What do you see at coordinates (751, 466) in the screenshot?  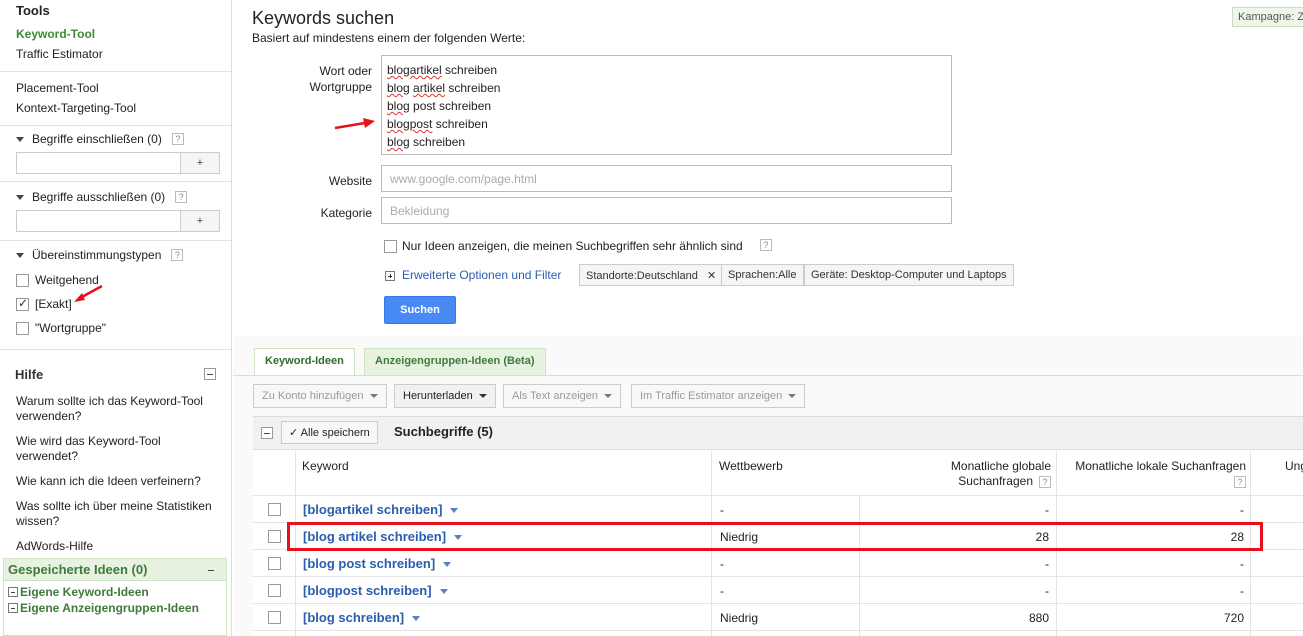 I see `col-competition: Wettbewerb` at bounding box center [751, 466].